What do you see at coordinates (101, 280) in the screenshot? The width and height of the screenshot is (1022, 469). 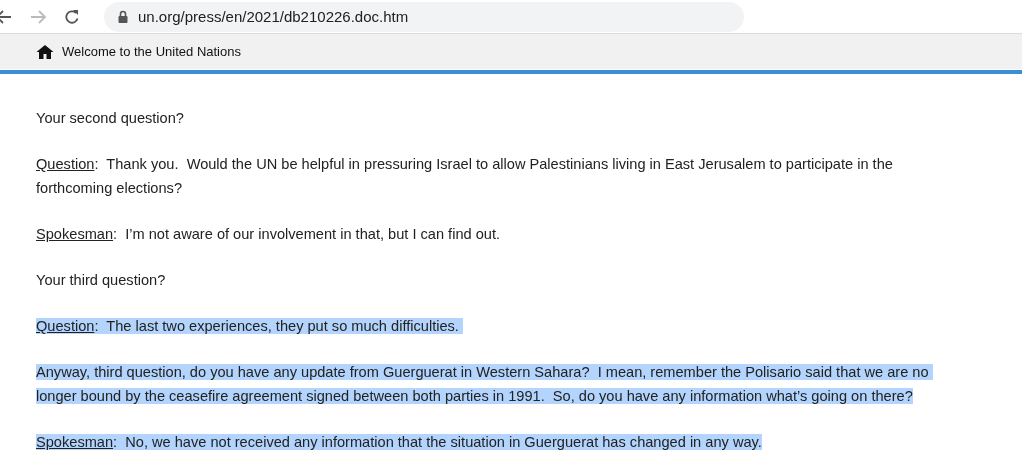 I see `paragraph: Your third question?` at bounding box center [101, 280].